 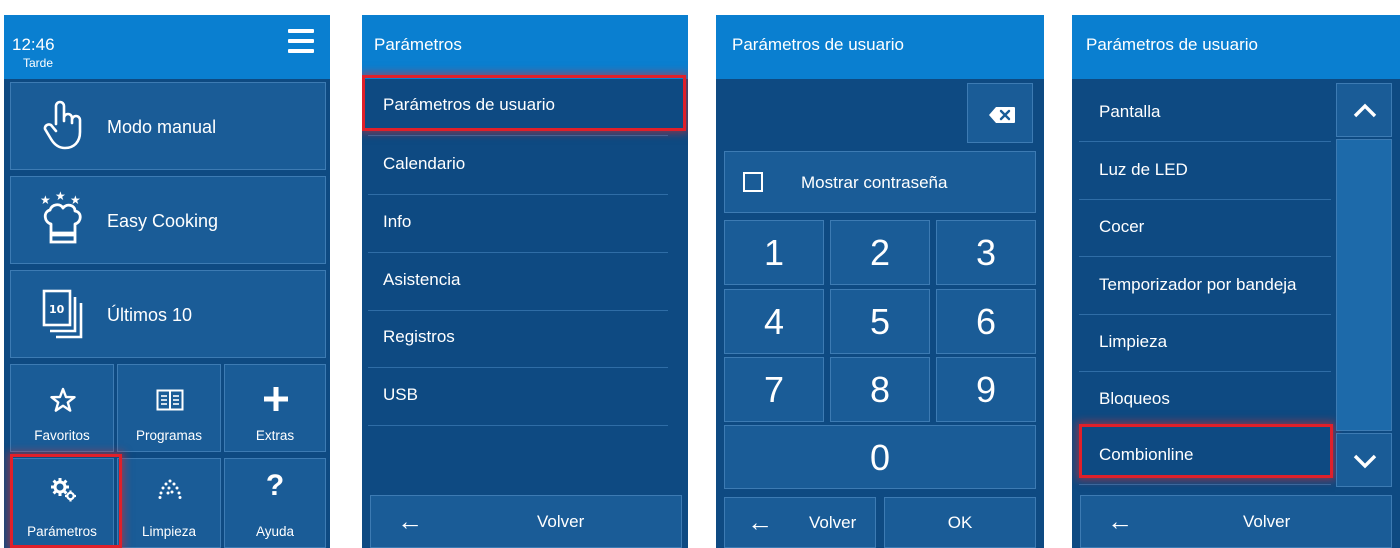 I want to click on stacked-pages-icon: 10, so click(x=62, y=314).